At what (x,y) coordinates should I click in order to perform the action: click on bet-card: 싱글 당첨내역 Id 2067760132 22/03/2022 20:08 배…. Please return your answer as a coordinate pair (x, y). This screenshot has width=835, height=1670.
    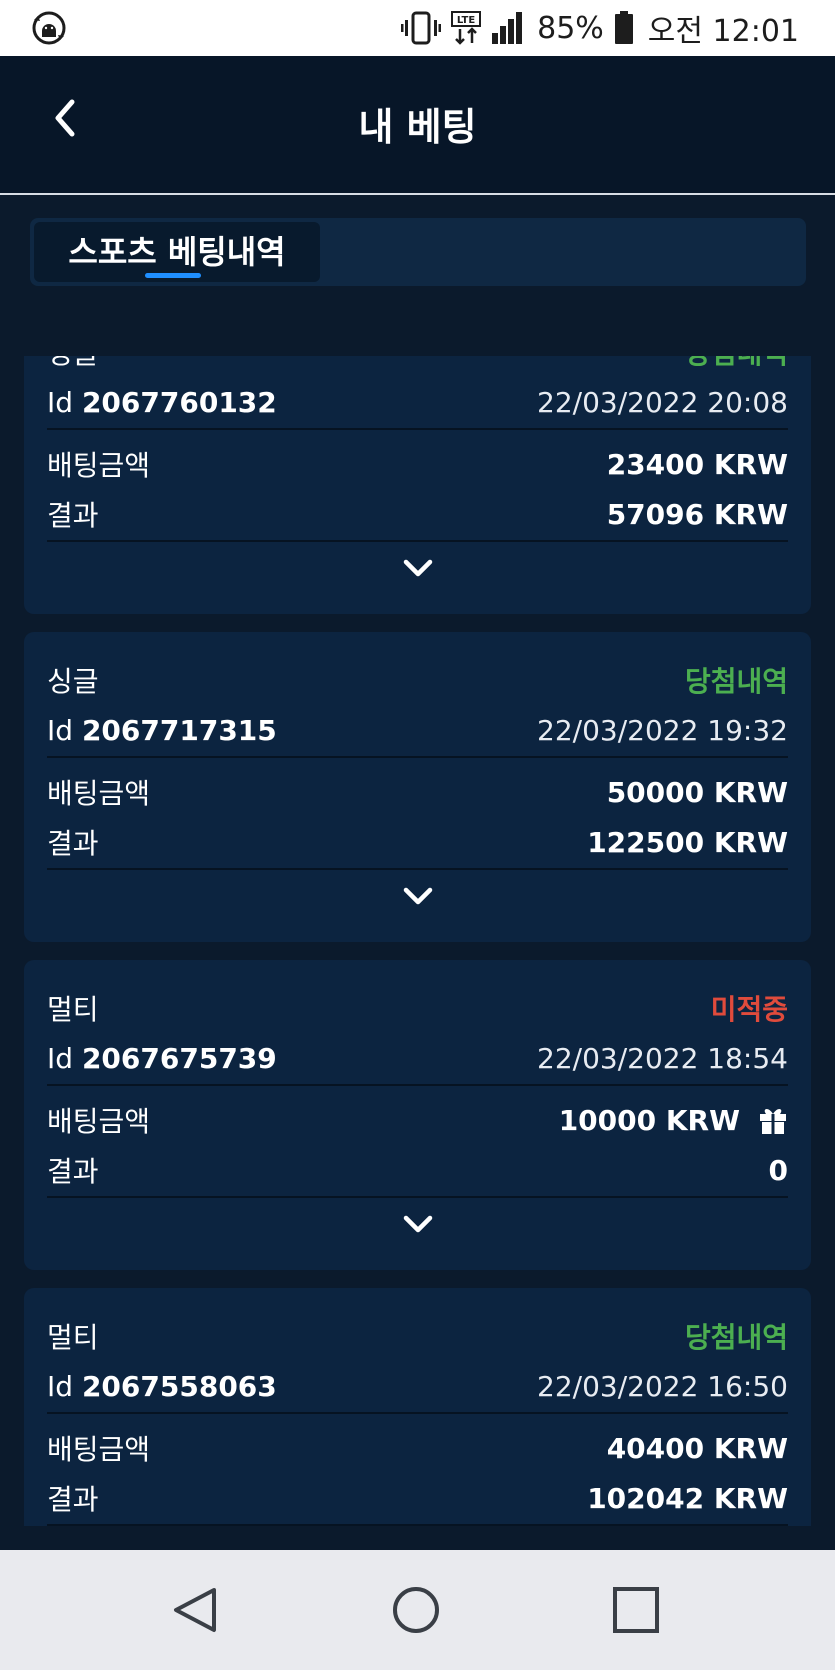
    Looking at the image, I should click on (417, 485).